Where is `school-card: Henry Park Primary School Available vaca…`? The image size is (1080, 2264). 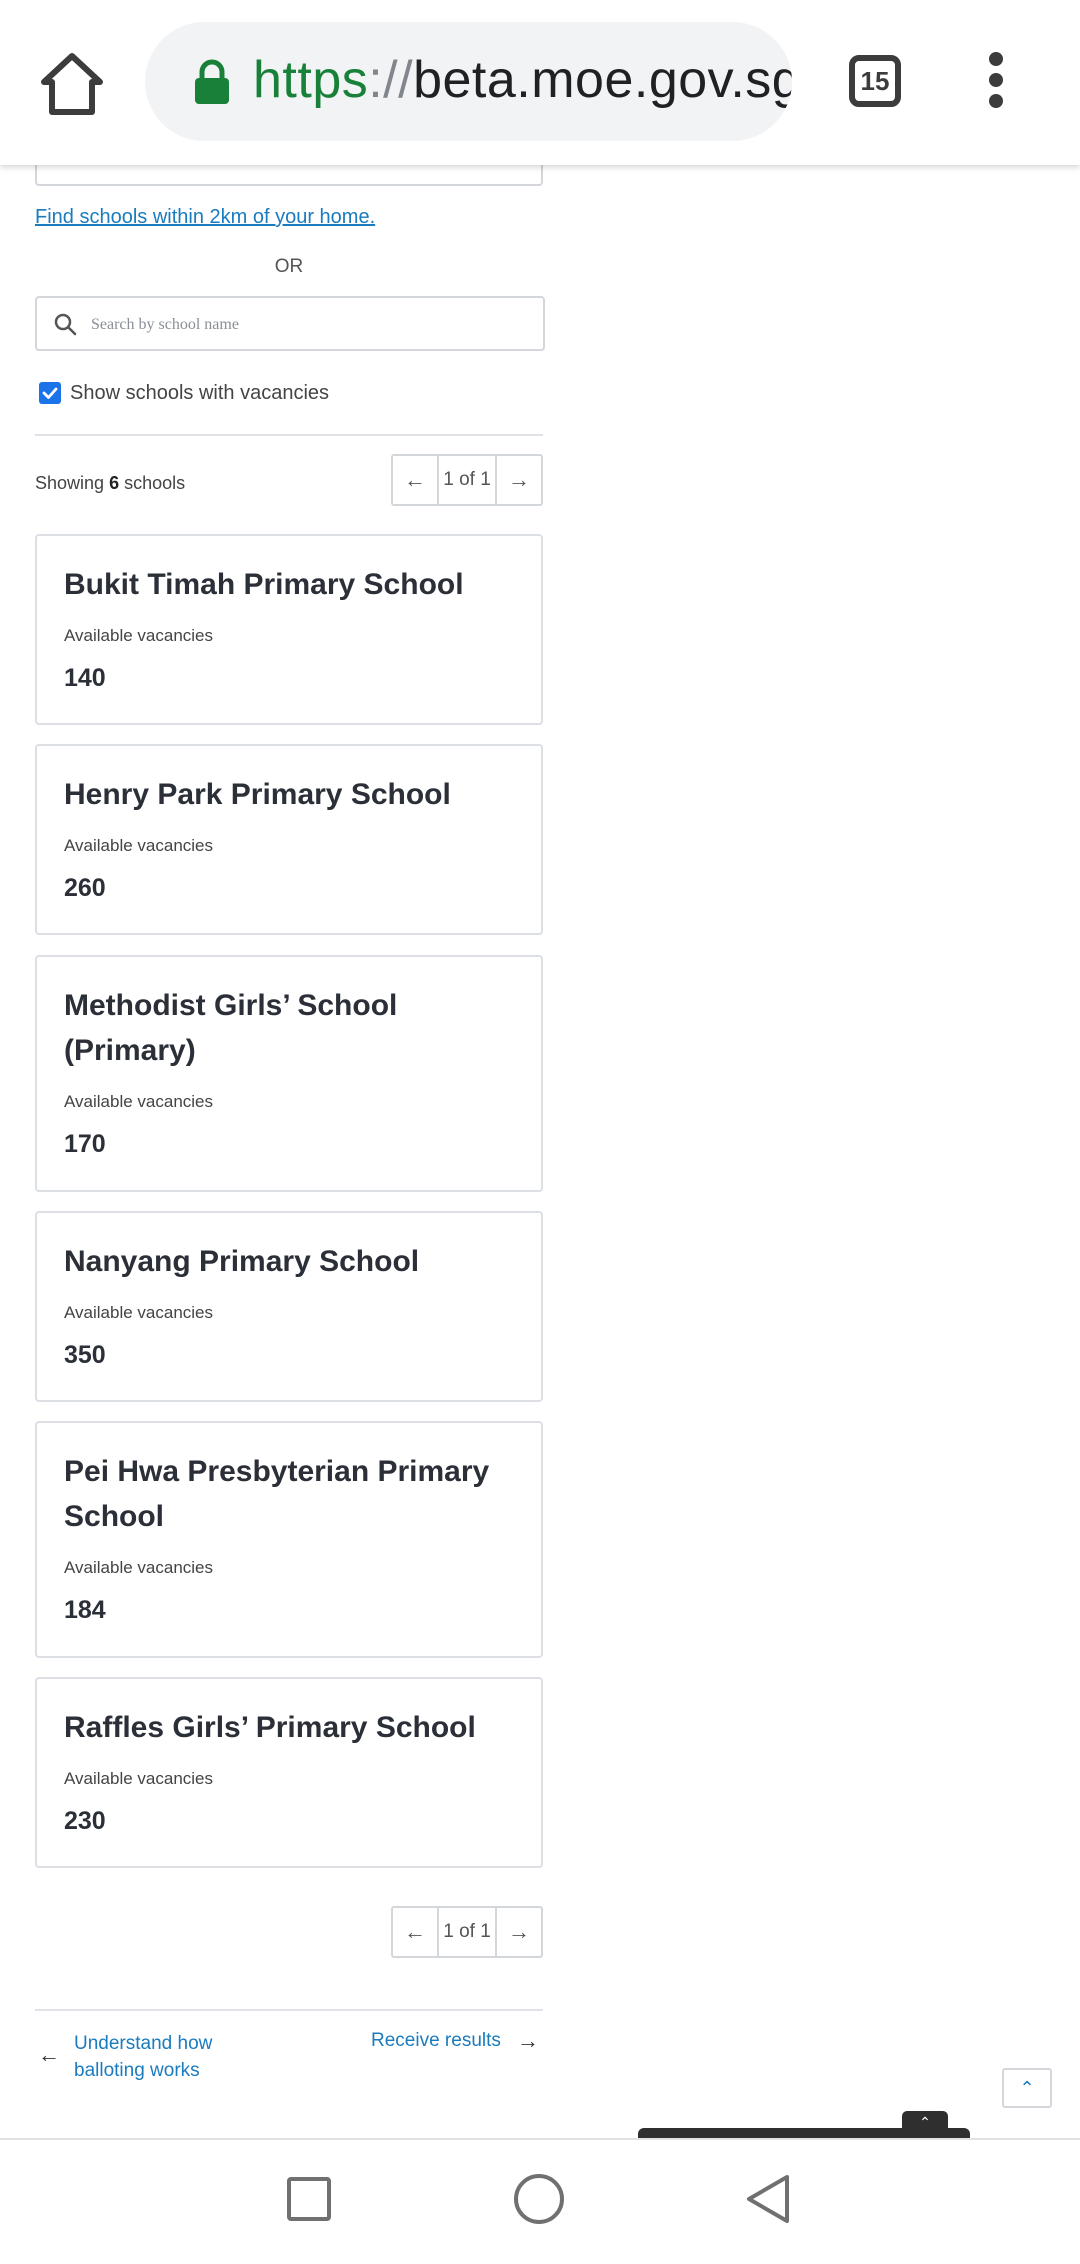
school-card: Henry Park Primary School Available vaca… is located at coordinates (289, 839).